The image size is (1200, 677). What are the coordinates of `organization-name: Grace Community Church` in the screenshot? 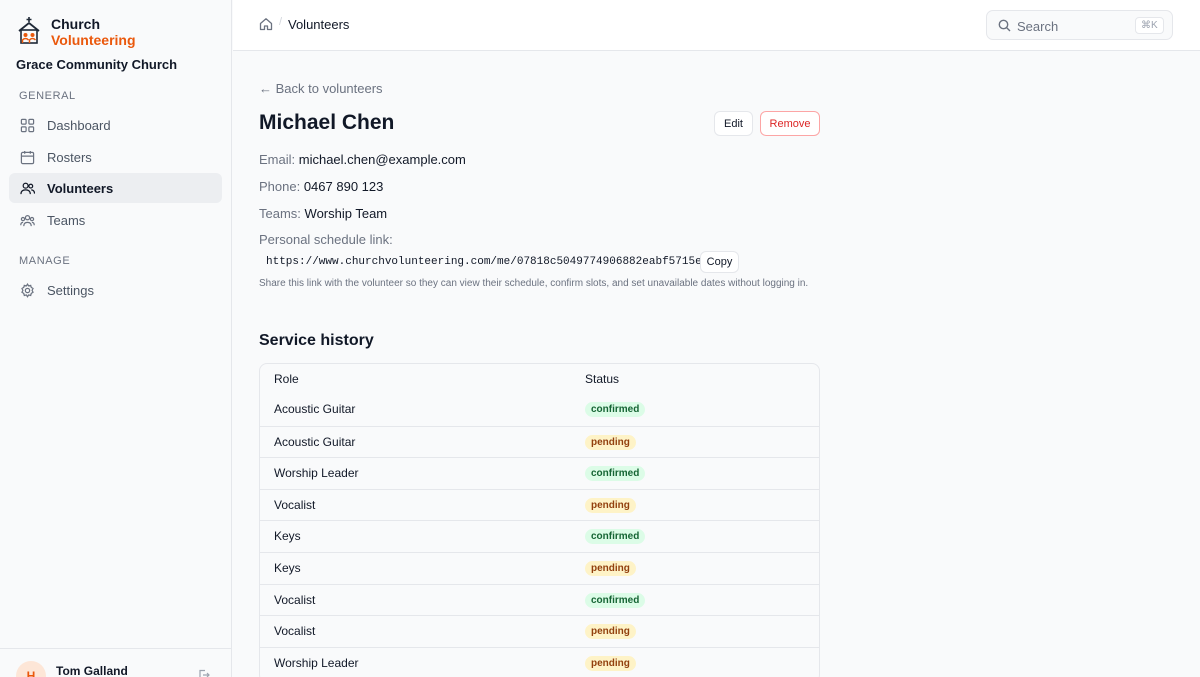 It's located at (97, 64).